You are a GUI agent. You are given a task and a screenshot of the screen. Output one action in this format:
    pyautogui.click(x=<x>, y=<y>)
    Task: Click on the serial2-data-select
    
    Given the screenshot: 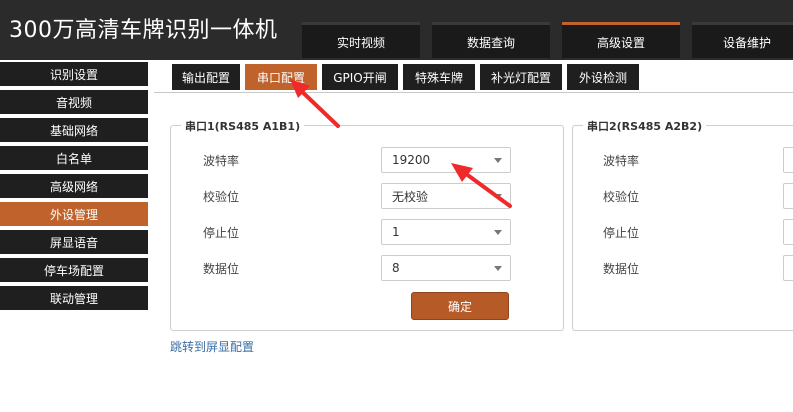 What is the action you would take?
    pyautogui.click(x=788, y=268)
    